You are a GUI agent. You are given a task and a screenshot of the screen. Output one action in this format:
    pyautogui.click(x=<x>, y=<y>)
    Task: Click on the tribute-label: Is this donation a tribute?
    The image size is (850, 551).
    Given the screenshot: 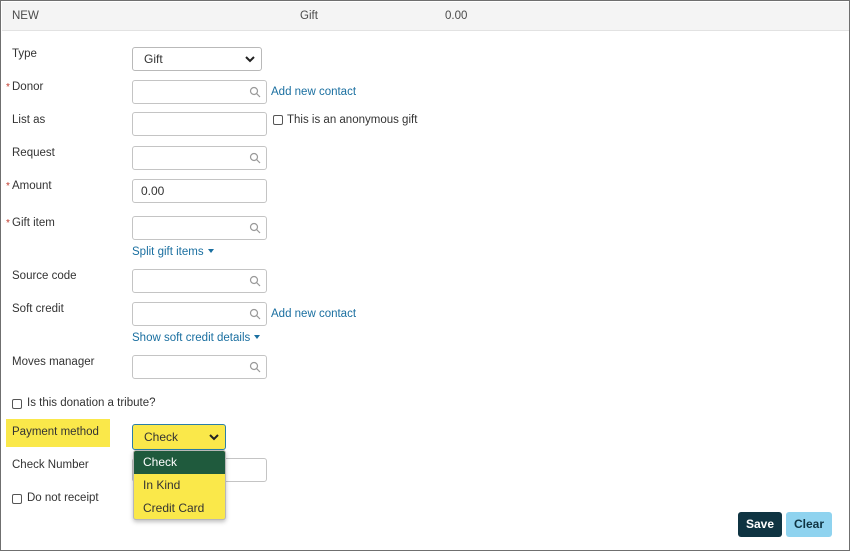 What is the action you would take?
    pyautogui.click(x=91, y=403)
    